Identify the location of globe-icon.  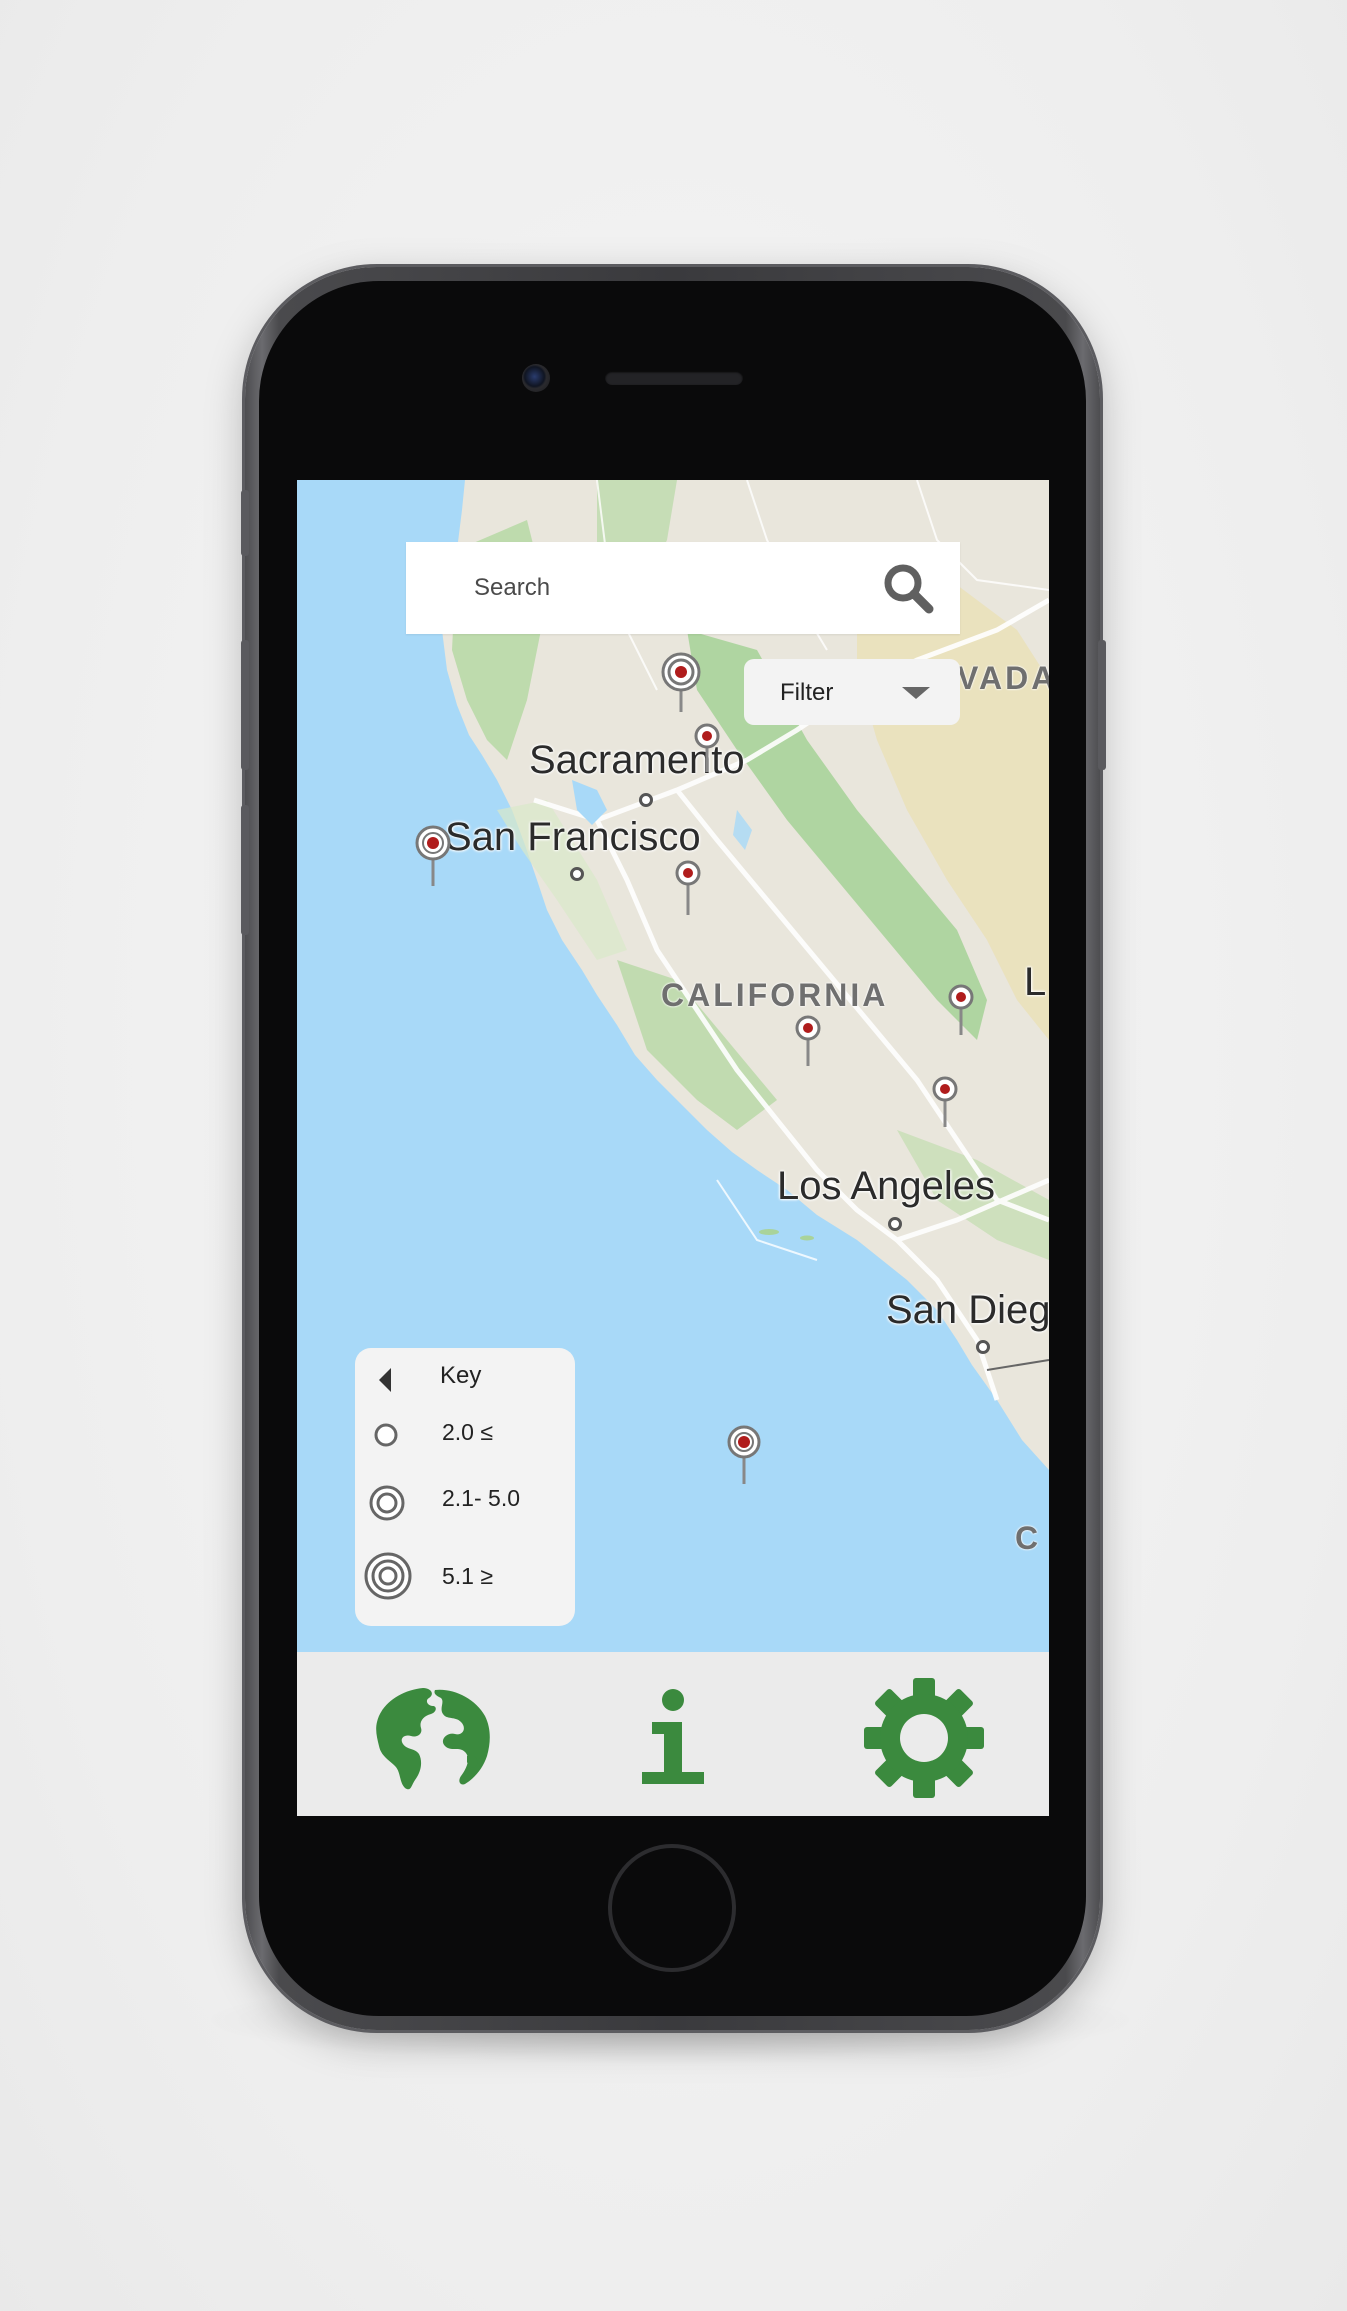
(433, 1739).